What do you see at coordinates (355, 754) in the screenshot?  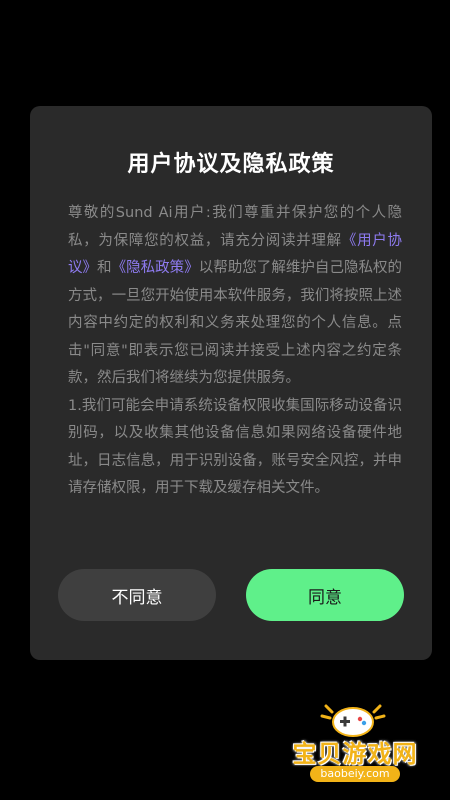 I see `watermark-title: 宝贝游戏网` at bounding box center [355, 754].